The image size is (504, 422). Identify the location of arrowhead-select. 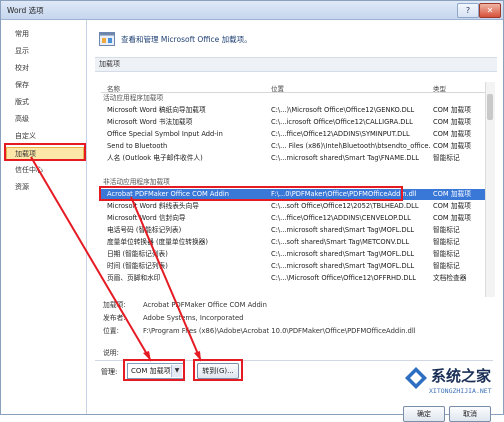
(147, 356).